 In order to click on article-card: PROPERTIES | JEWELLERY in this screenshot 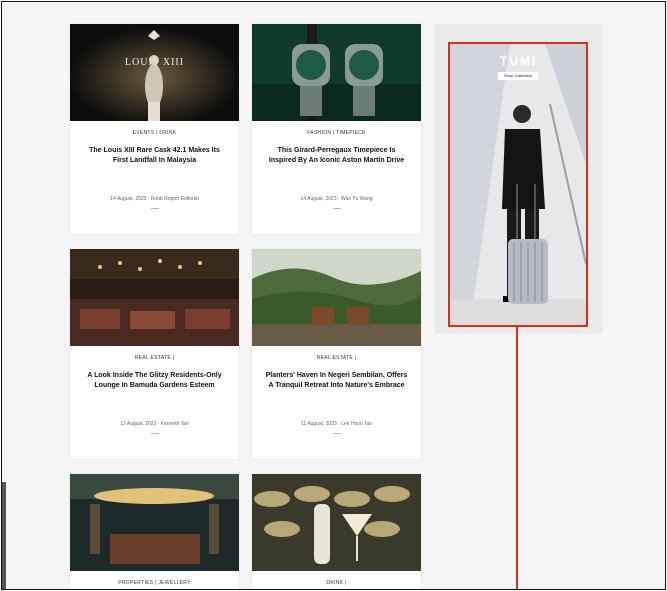, I will do `click(154, 531)`.